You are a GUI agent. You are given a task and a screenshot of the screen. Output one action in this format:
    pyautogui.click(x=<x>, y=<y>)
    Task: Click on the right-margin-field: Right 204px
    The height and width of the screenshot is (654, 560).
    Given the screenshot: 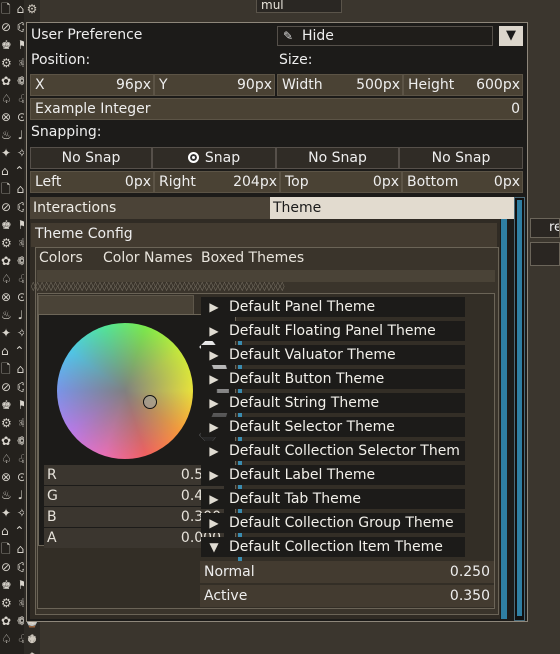 What is the action you would take?
    pyautogui.click(x=217, y=182)
    